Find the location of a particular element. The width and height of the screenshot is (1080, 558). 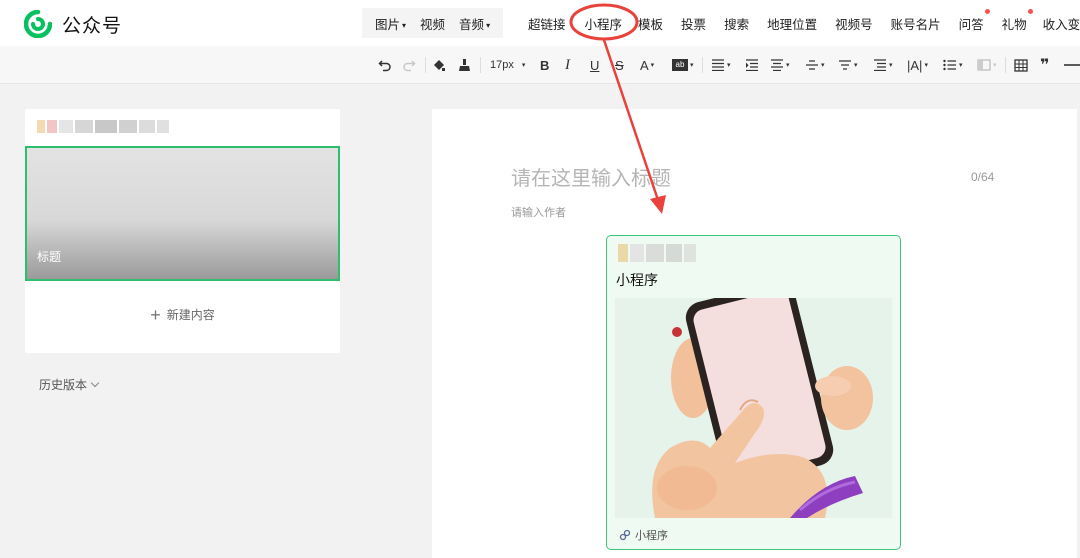

logo: 公众号 is located at coordinates (73, 24).